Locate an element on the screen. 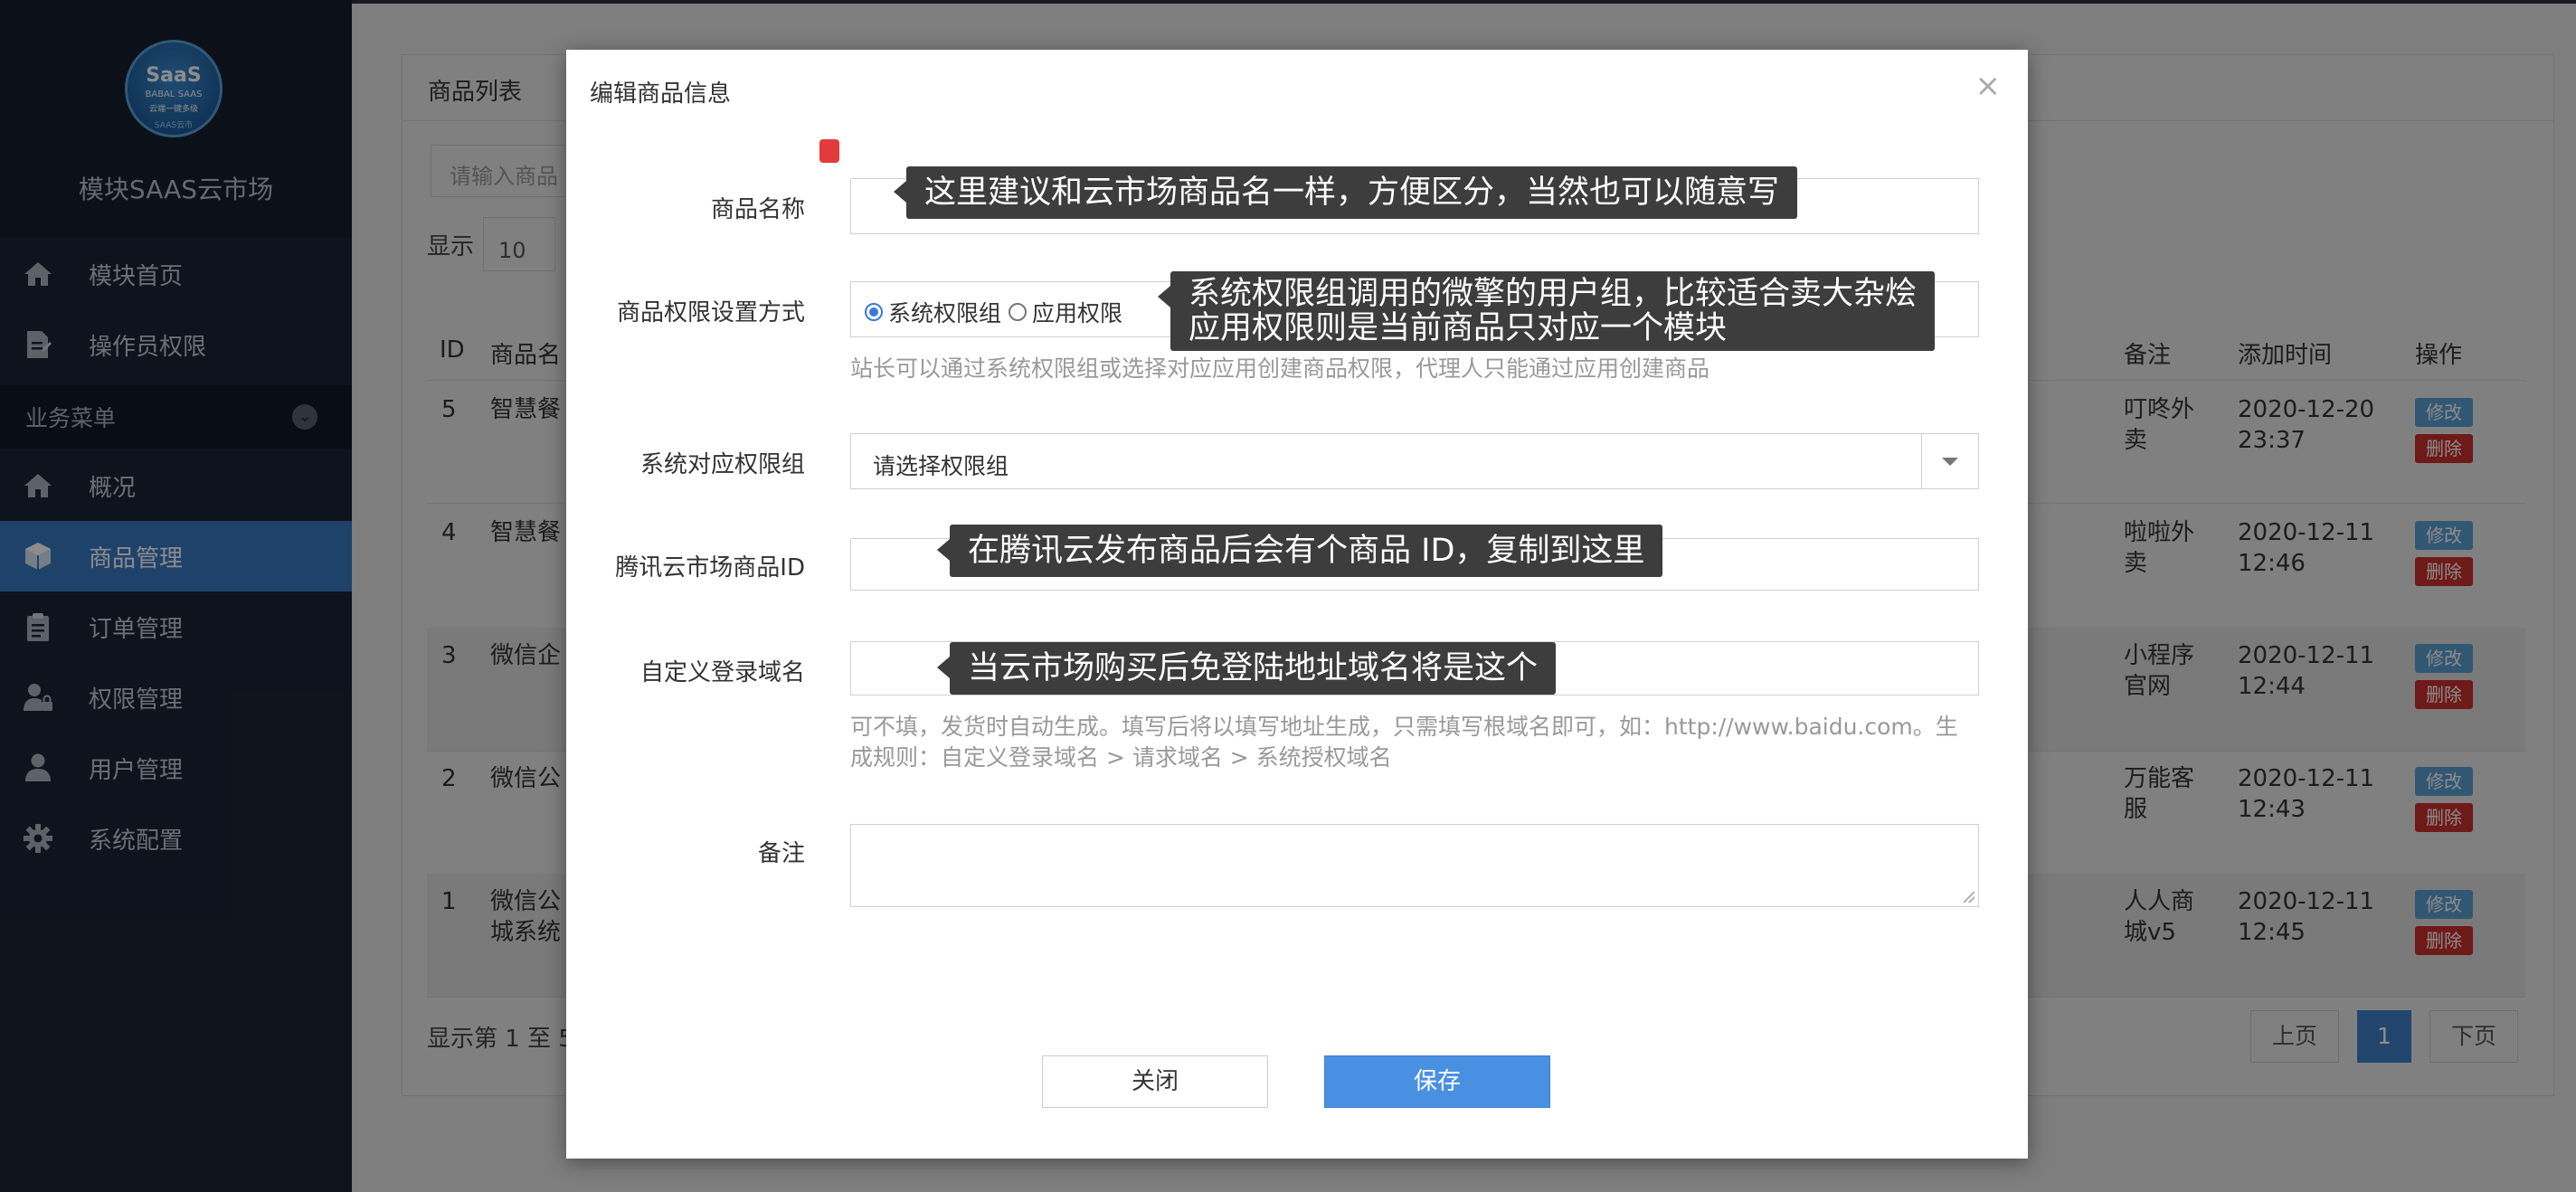 Image resolution: width=2576 pixels, height=1192 pixels. permission-mode-help: 站长可以通过系统权限组或选择对应应用创建商品权限，代理人只能通过应用创建商品 is located at coordinates (1280, 369).